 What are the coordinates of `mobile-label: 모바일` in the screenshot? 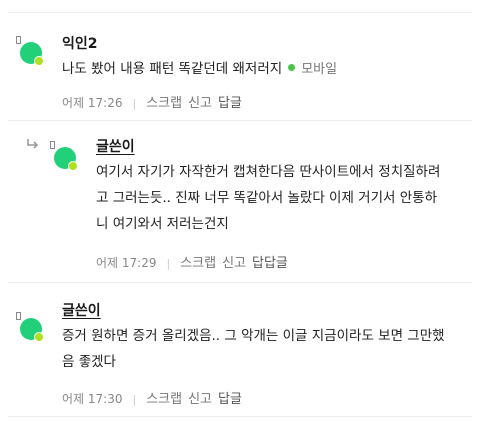 It's located at (319, 69).